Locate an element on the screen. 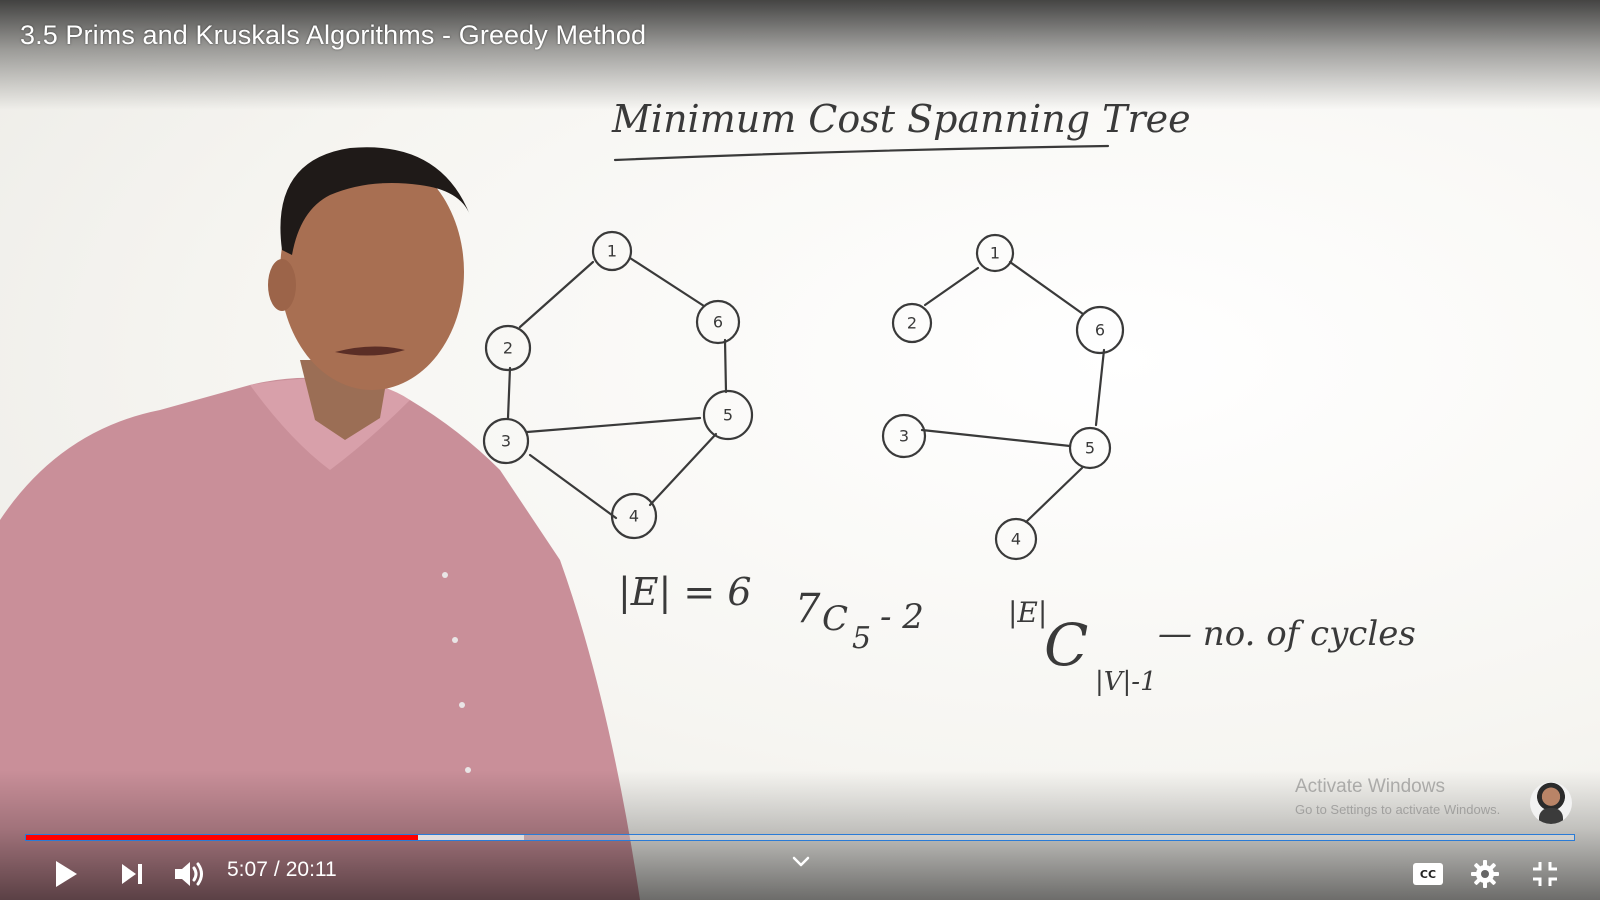  captions-button: CC is located at coordinates (1428, 874).